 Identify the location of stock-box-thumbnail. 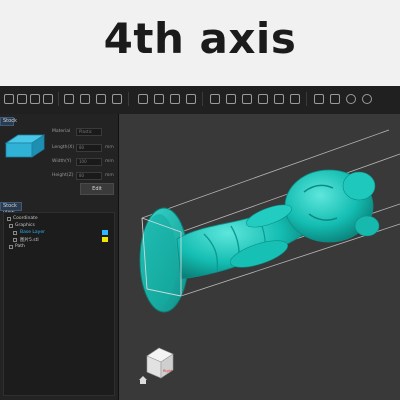
(25, 146).